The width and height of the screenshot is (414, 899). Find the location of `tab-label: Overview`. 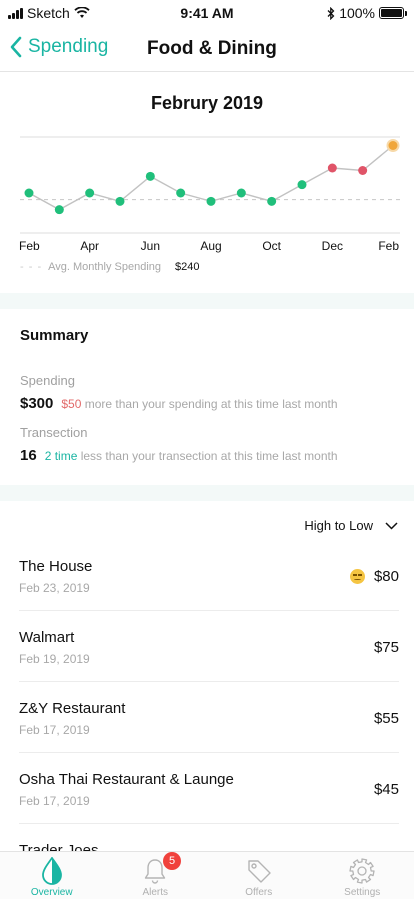

tab-label: Overview is located at coordinates (51, 892).